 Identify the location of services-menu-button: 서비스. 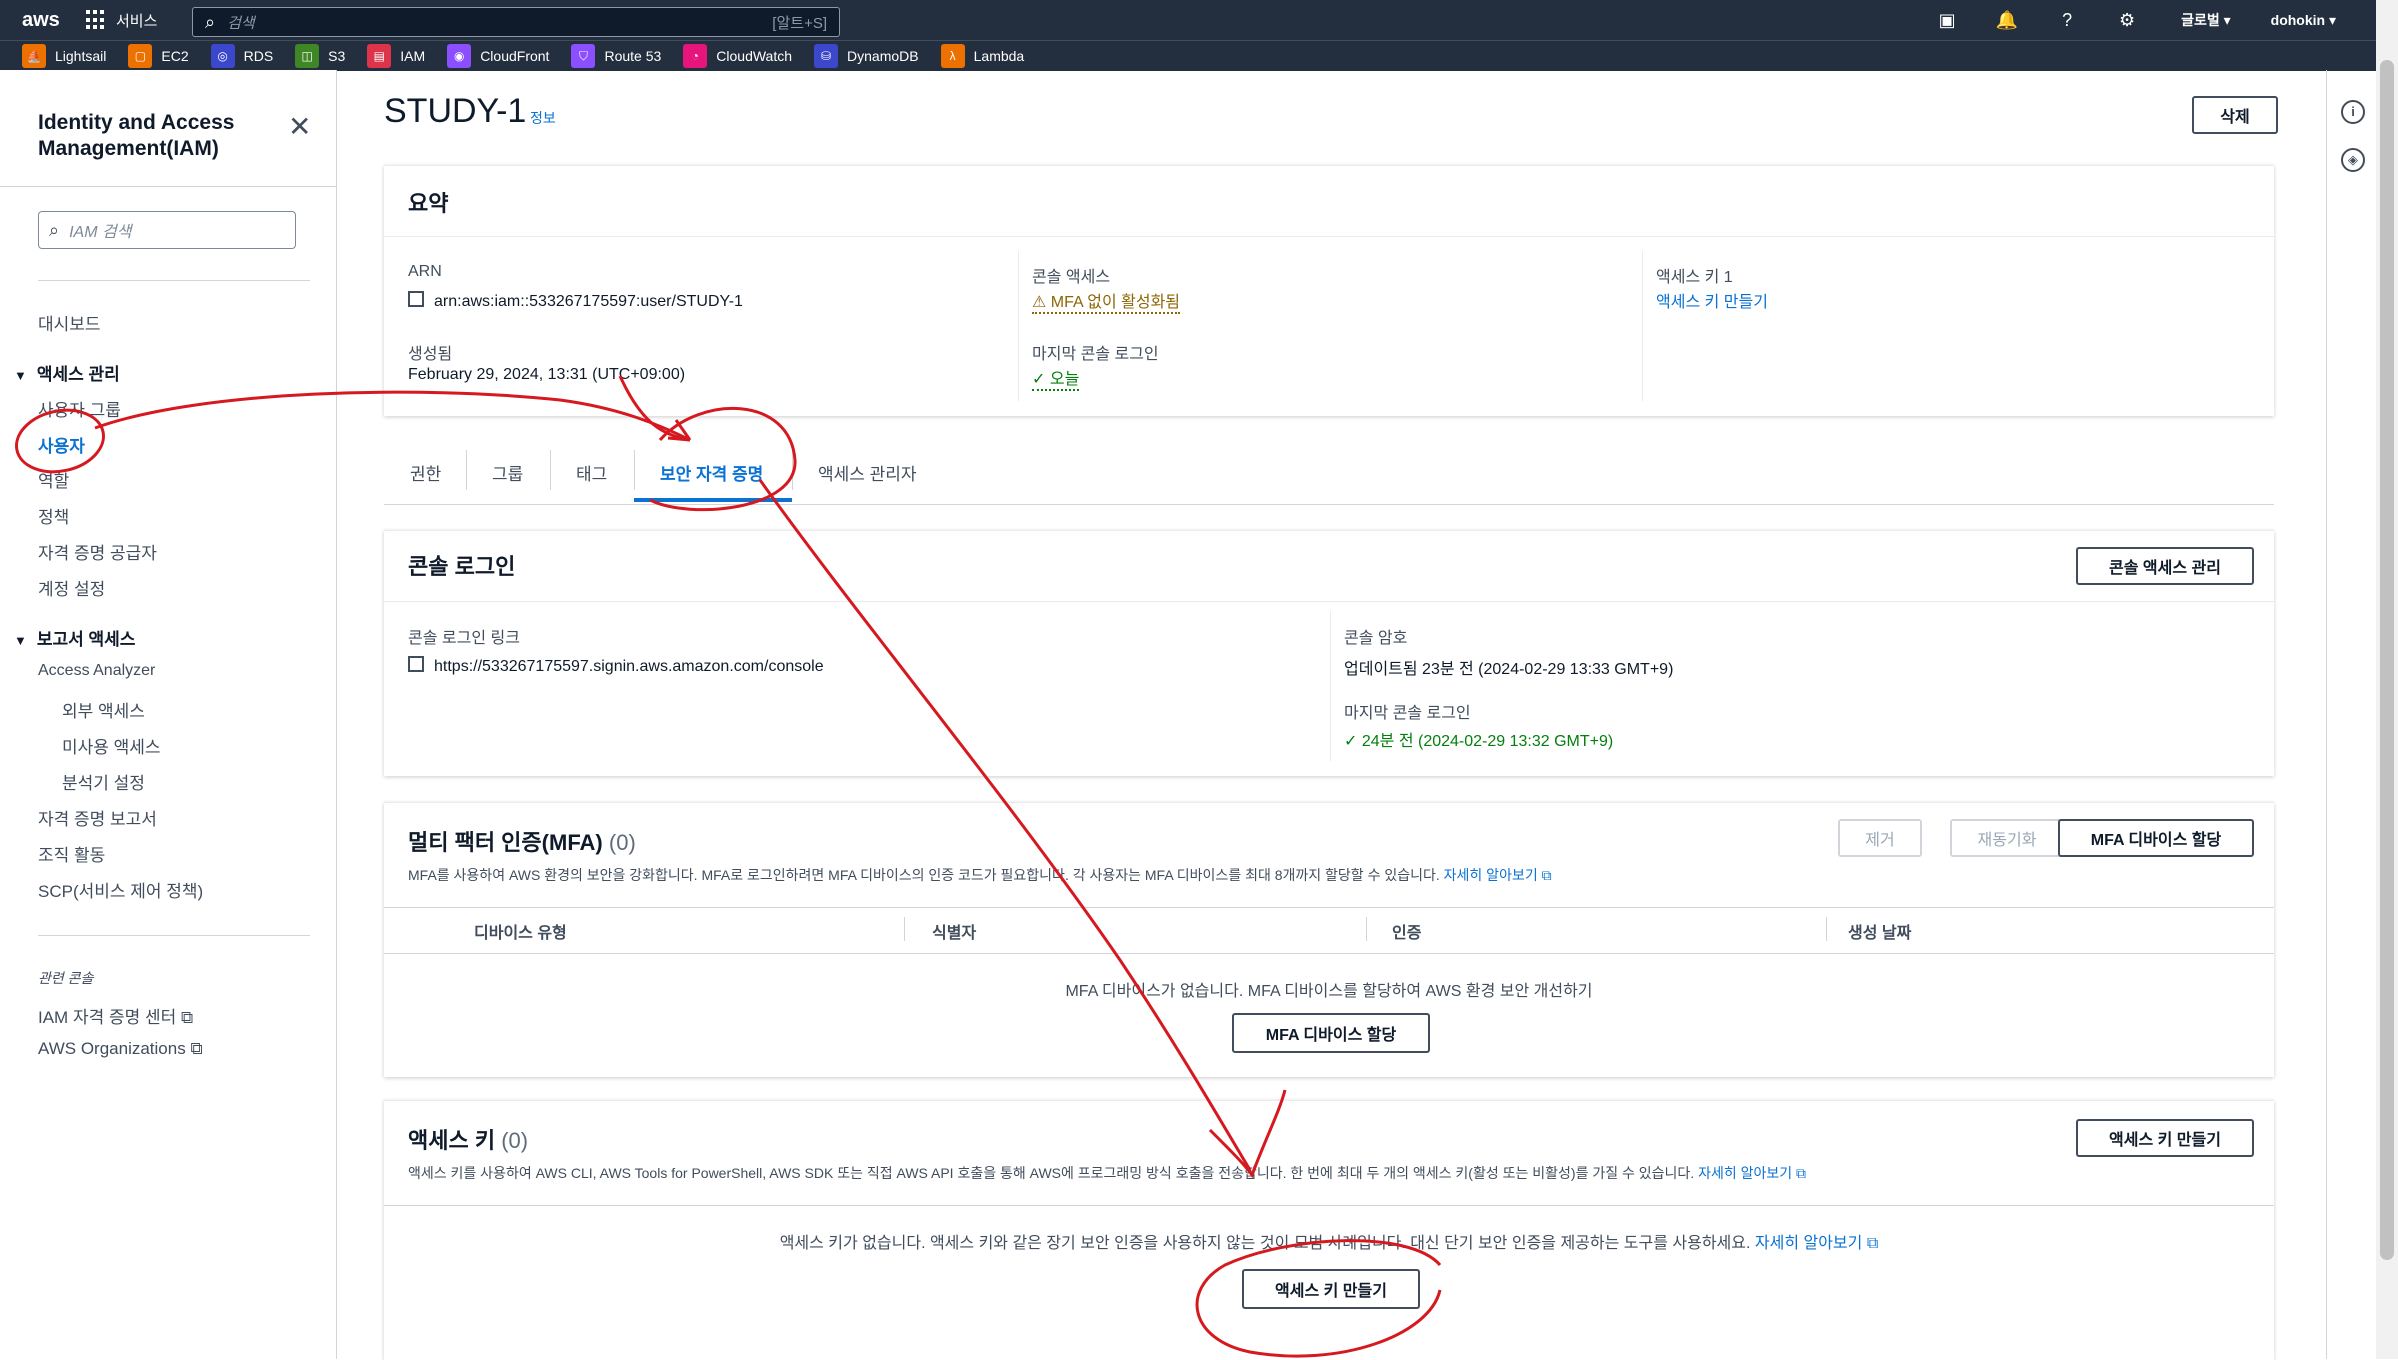
(121, 20).